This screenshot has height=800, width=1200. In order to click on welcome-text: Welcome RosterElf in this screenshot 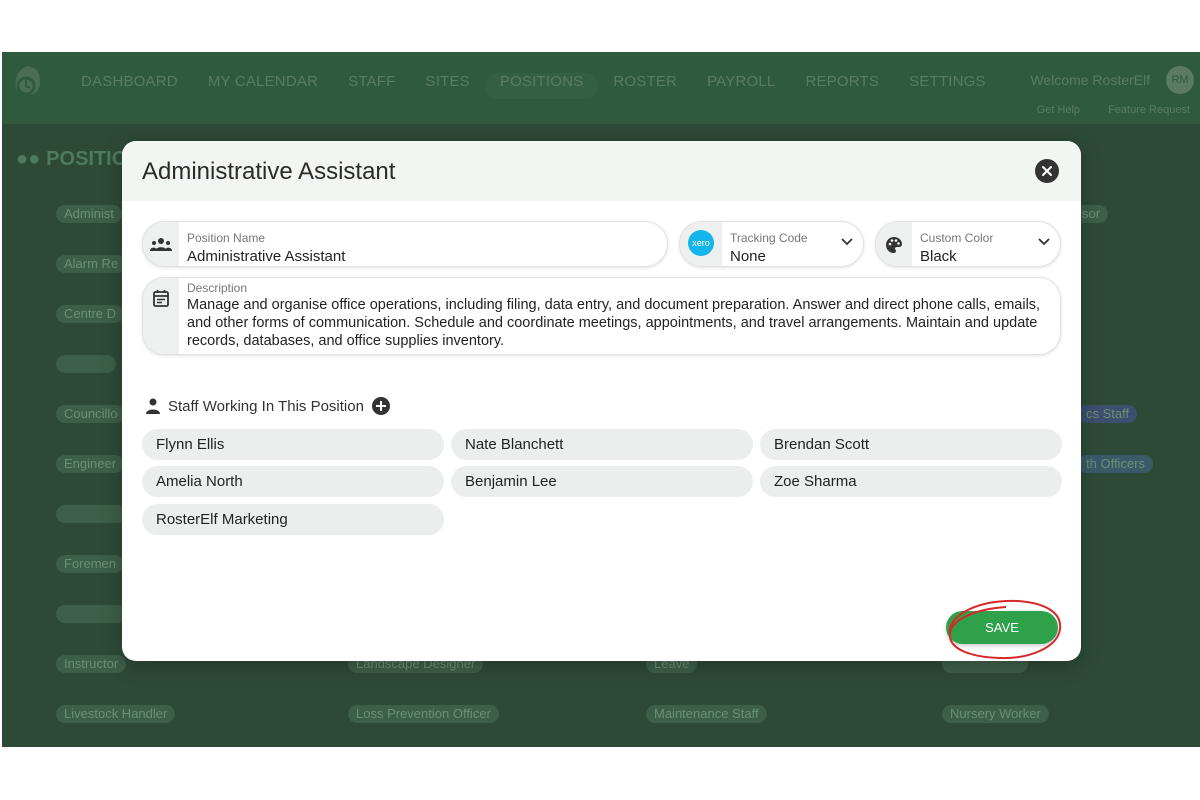, I will do `click(1090, 80)`.